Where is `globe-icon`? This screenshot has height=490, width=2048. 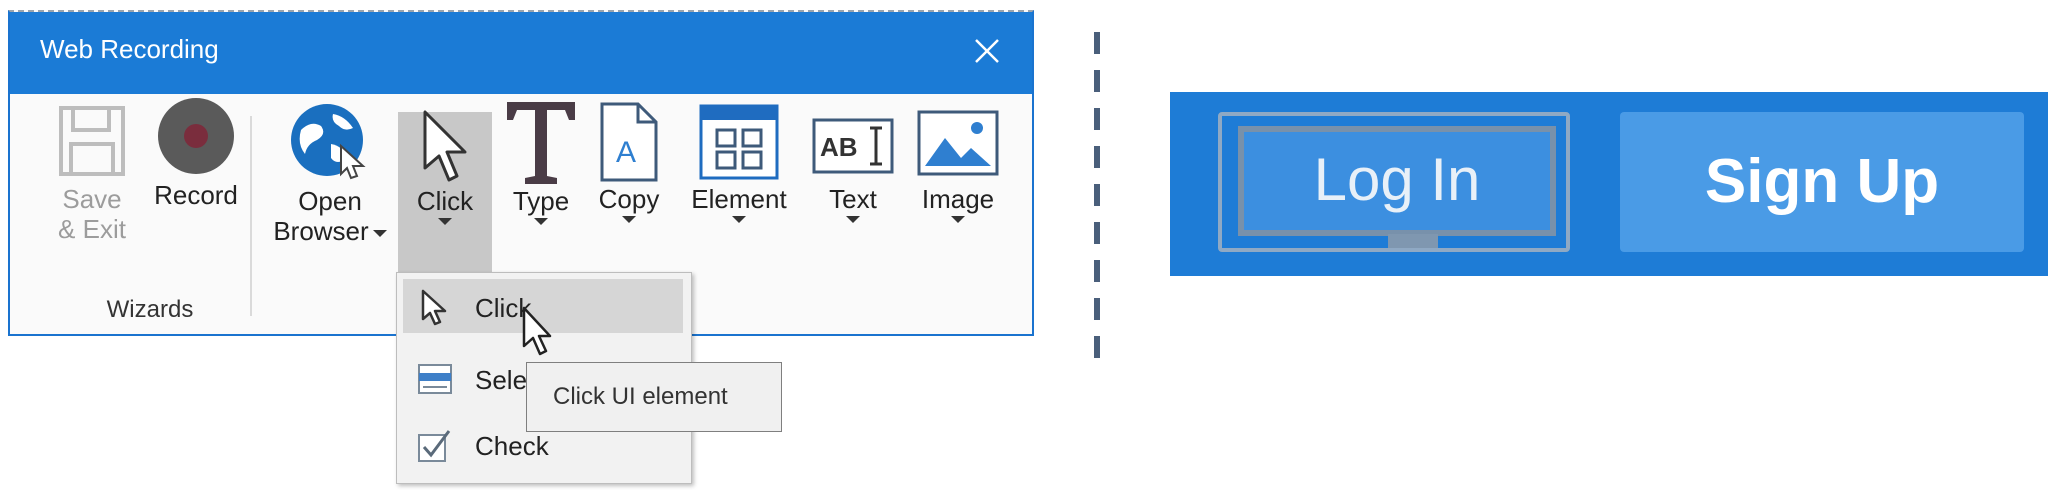 globe-icon is located at coordinates (328, 142).